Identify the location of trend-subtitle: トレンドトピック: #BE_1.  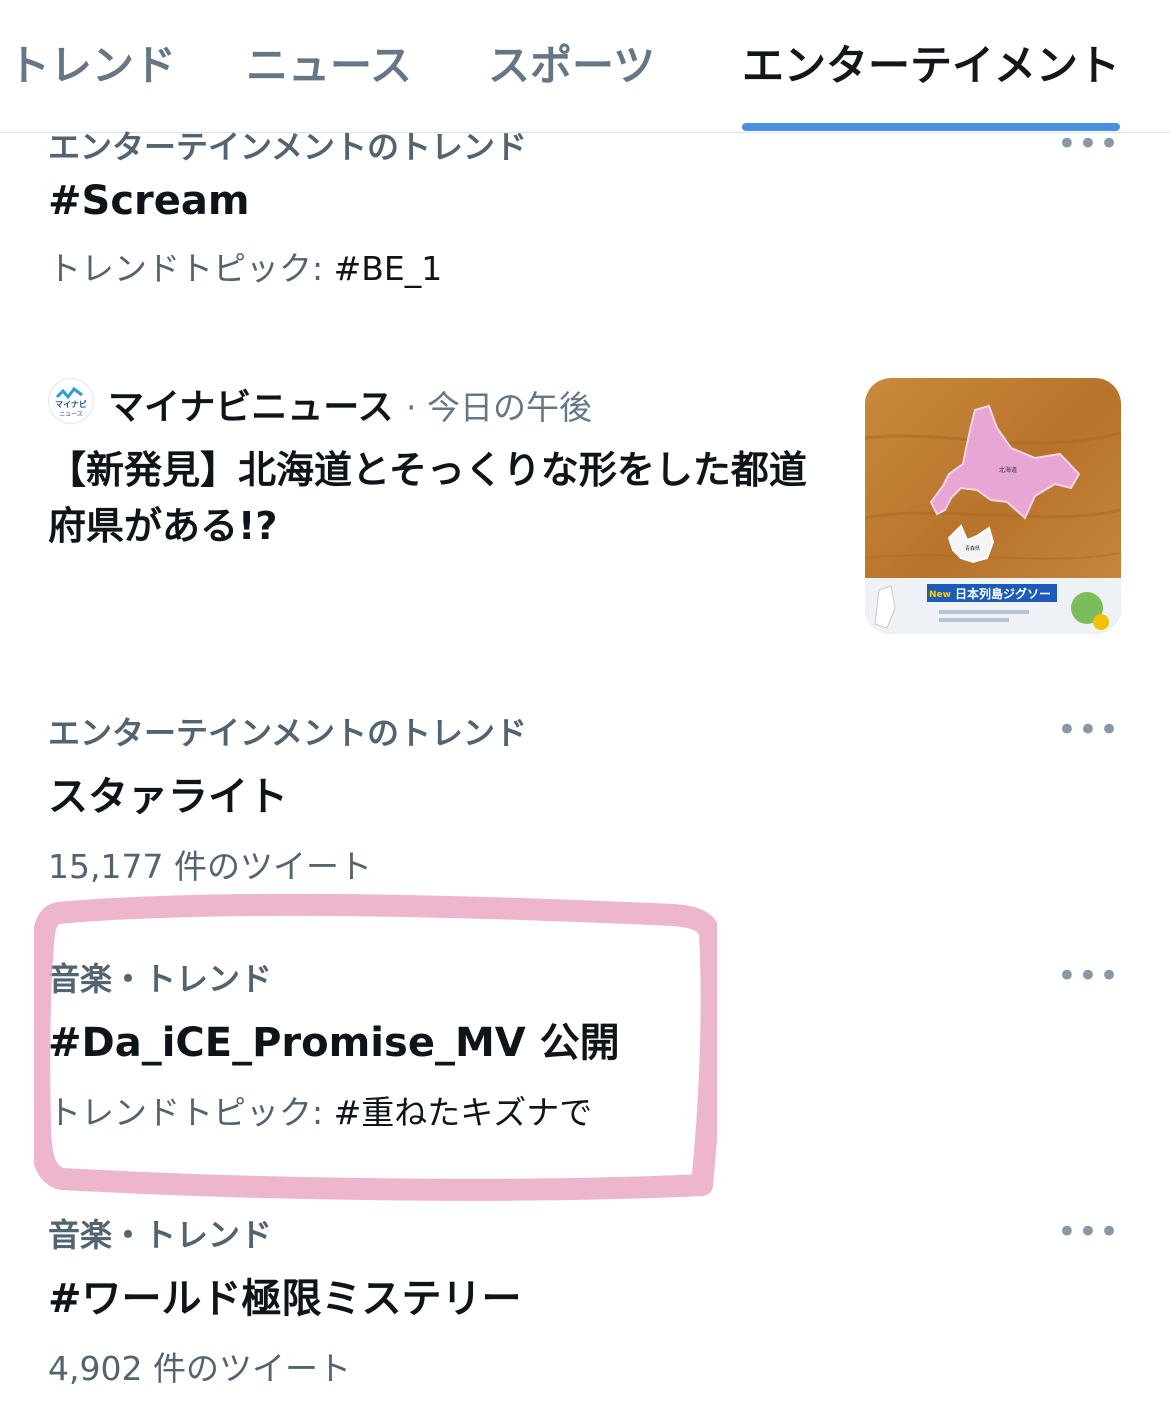
(245, 268).